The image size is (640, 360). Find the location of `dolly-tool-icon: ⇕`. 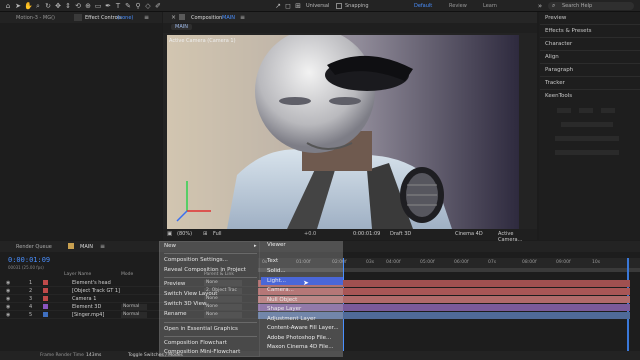

dolly-tool-icon: ⇕ is located at coordinates (68, 6).